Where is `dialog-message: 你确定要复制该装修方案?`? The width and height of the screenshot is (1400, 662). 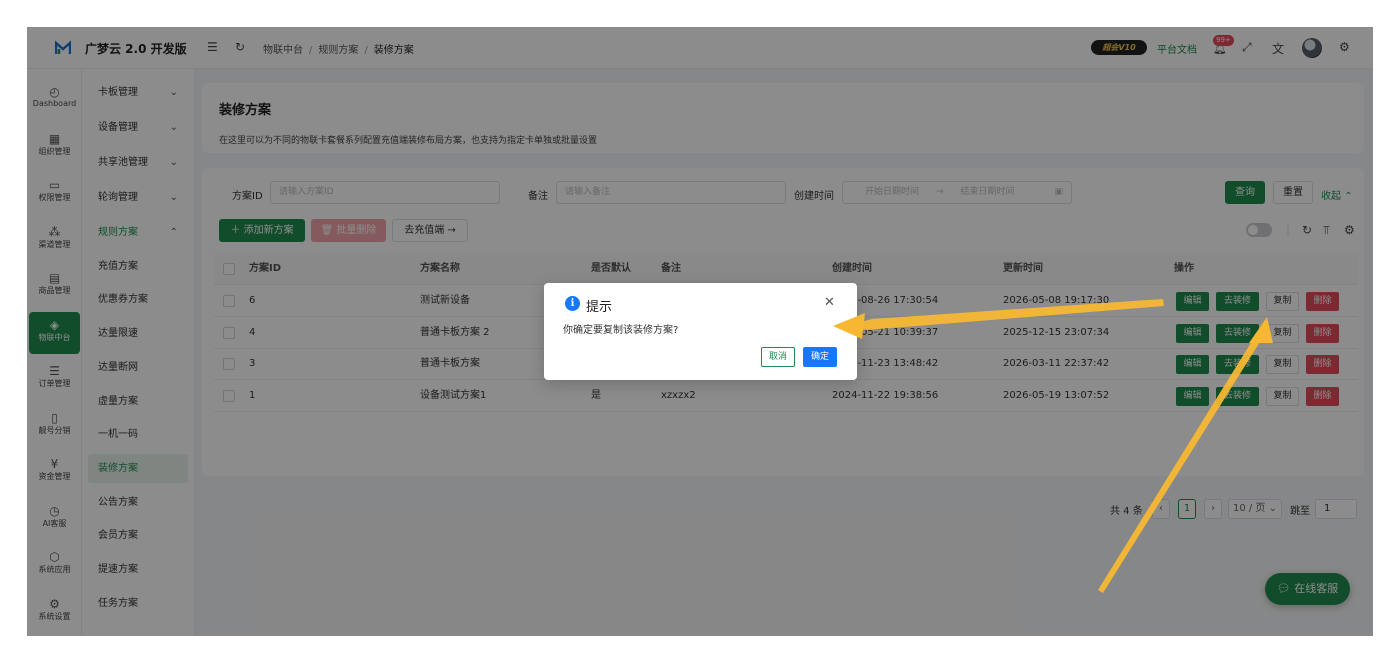
dialog-message: 你确定要复制该装修方案? is located at coordinates (621, 330).